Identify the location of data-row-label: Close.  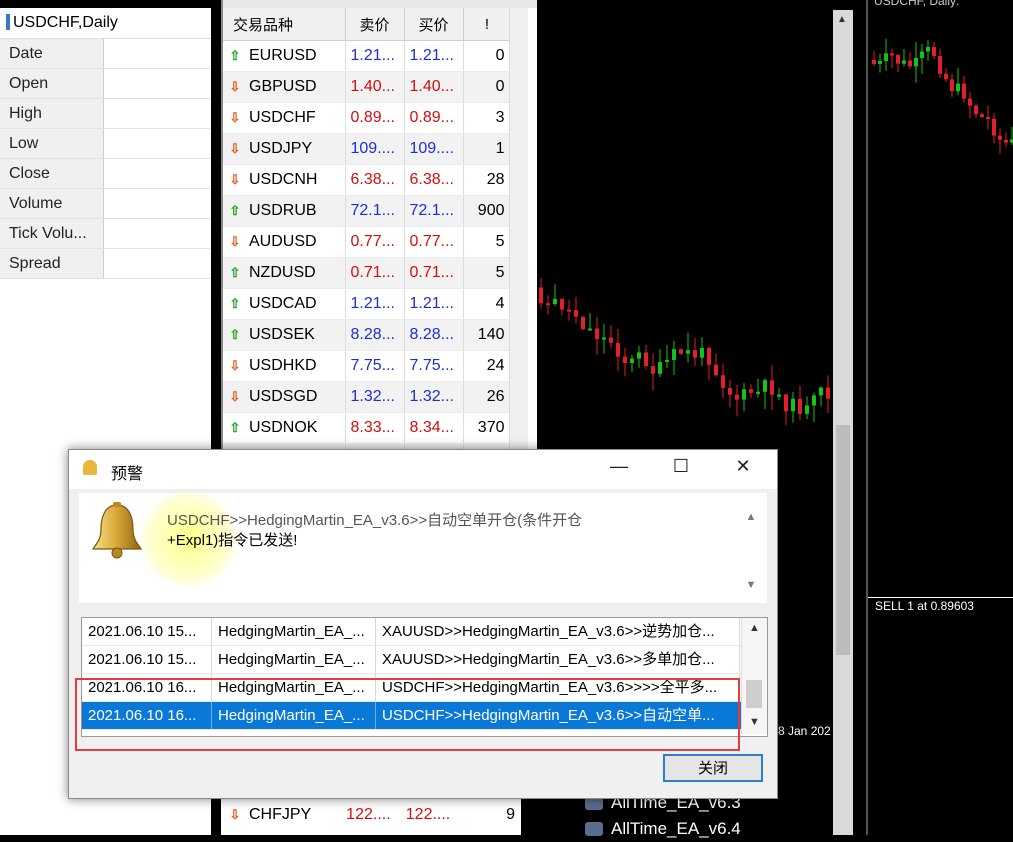
(52, 173).